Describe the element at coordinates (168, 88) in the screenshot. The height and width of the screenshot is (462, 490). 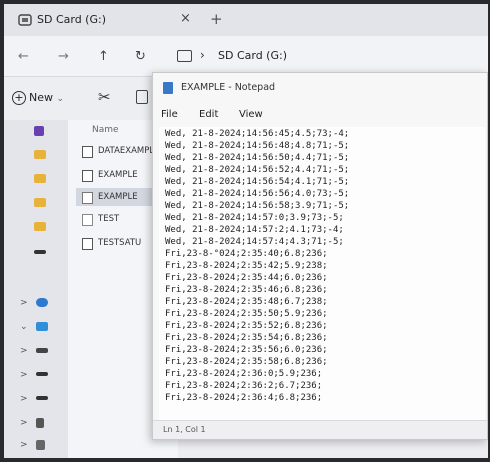
I see `notepad-icon` at that location.